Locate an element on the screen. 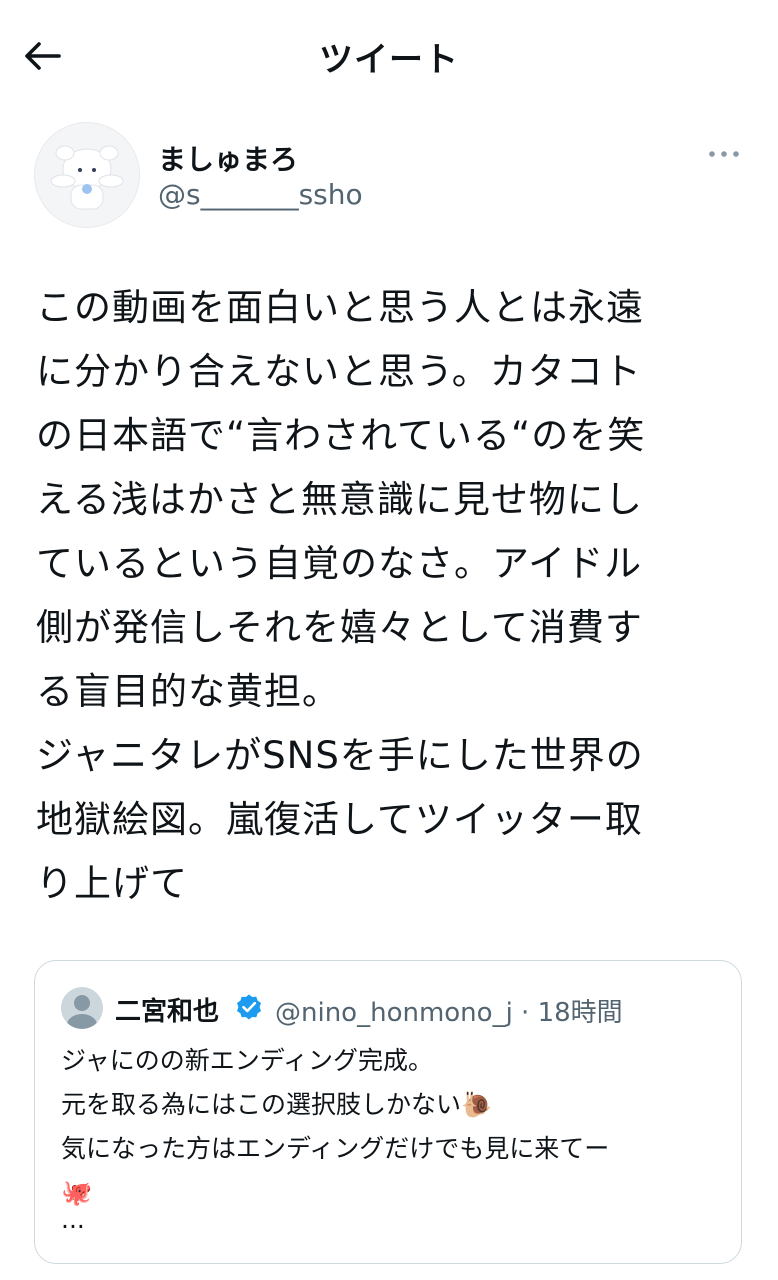 This screenshot has width=778, height=1280. top-bar: ツイート is located at coordinates (389, 55).